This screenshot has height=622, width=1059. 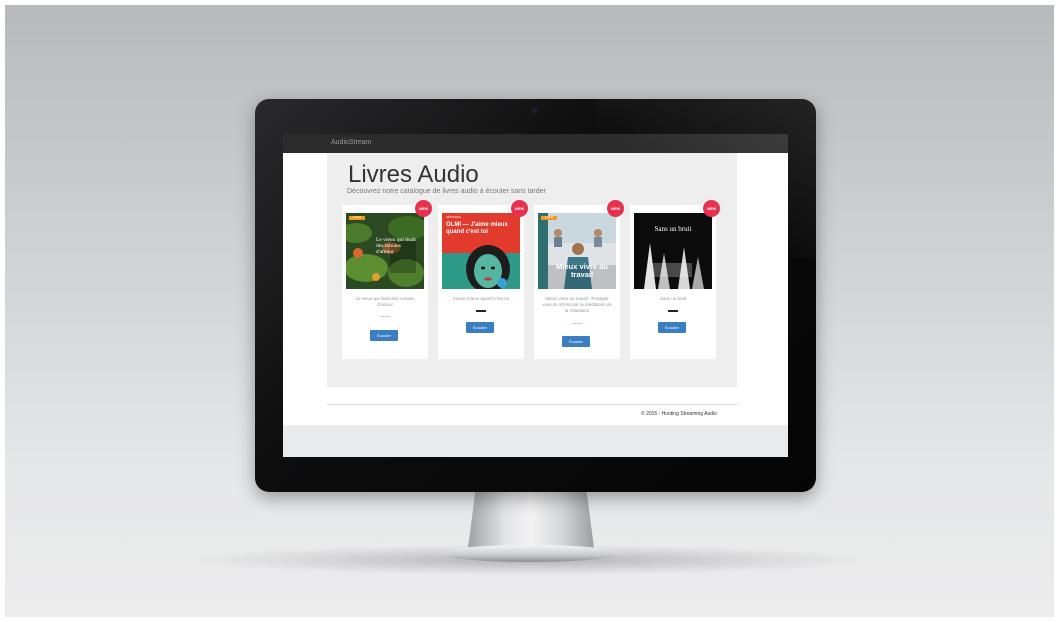 What do you see at coordinates (413, 174) in the screenshot?
I see `page-title: Livres Audio` at bounding box center [413, 174].